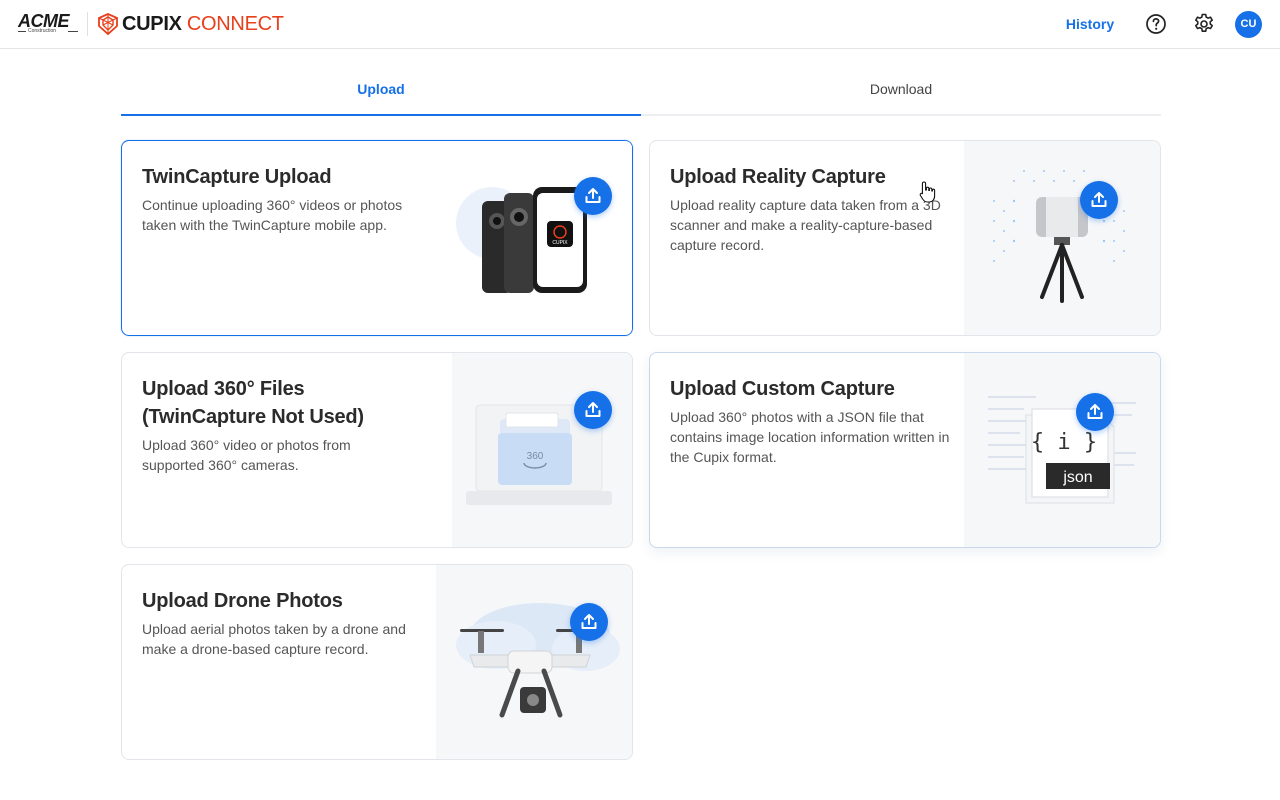 The image size is (1280, 800). Describe the element at coordinates (237, 177) in the screenshot. I see `card-title: TwinCapture Upload` at that location.